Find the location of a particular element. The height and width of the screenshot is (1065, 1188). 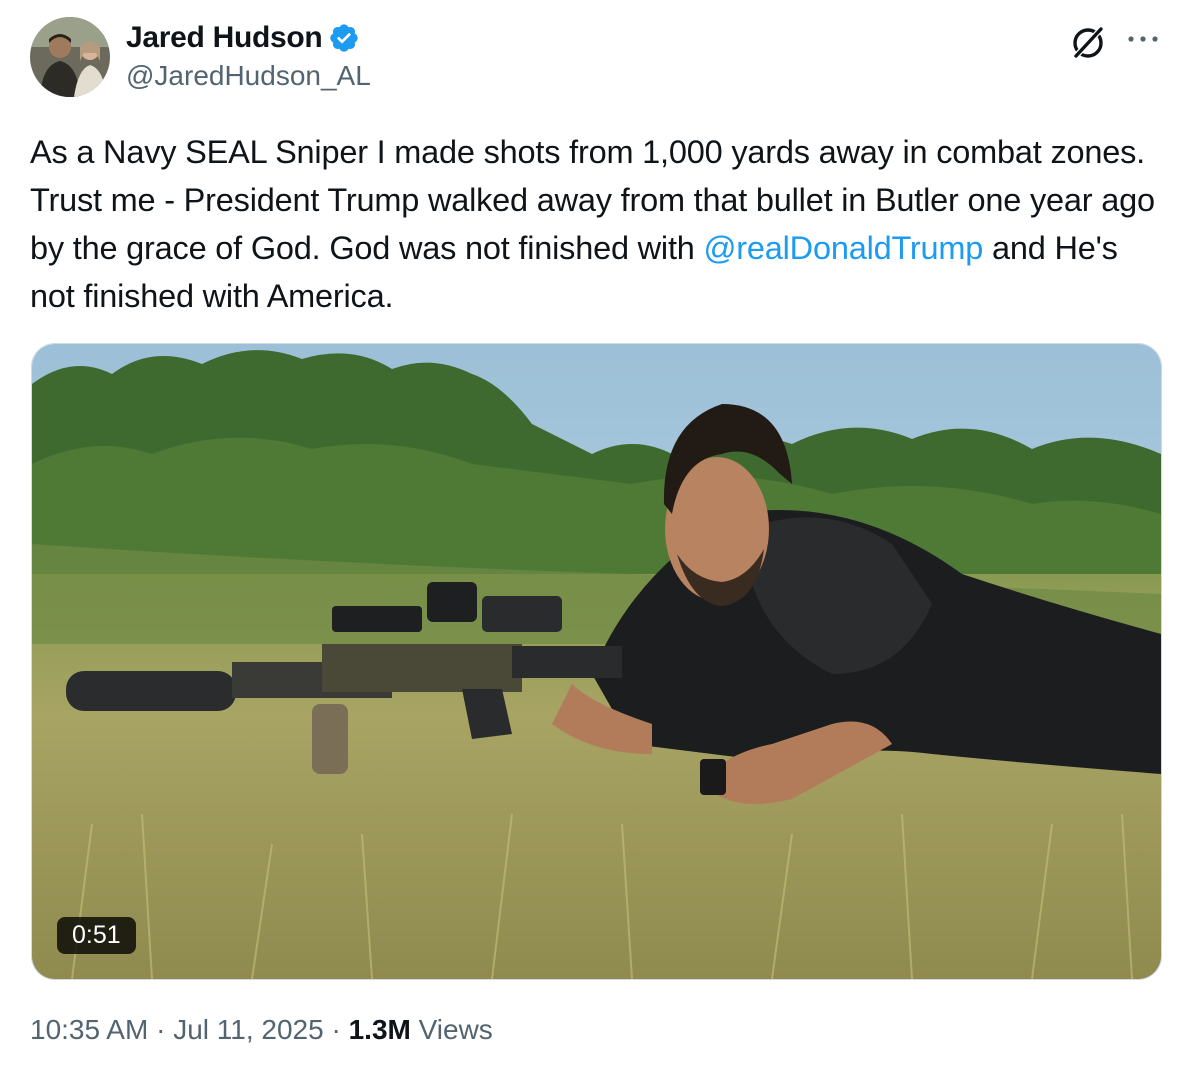

tweet-time: 10:35 AM is located at coordinates (89, 1029).